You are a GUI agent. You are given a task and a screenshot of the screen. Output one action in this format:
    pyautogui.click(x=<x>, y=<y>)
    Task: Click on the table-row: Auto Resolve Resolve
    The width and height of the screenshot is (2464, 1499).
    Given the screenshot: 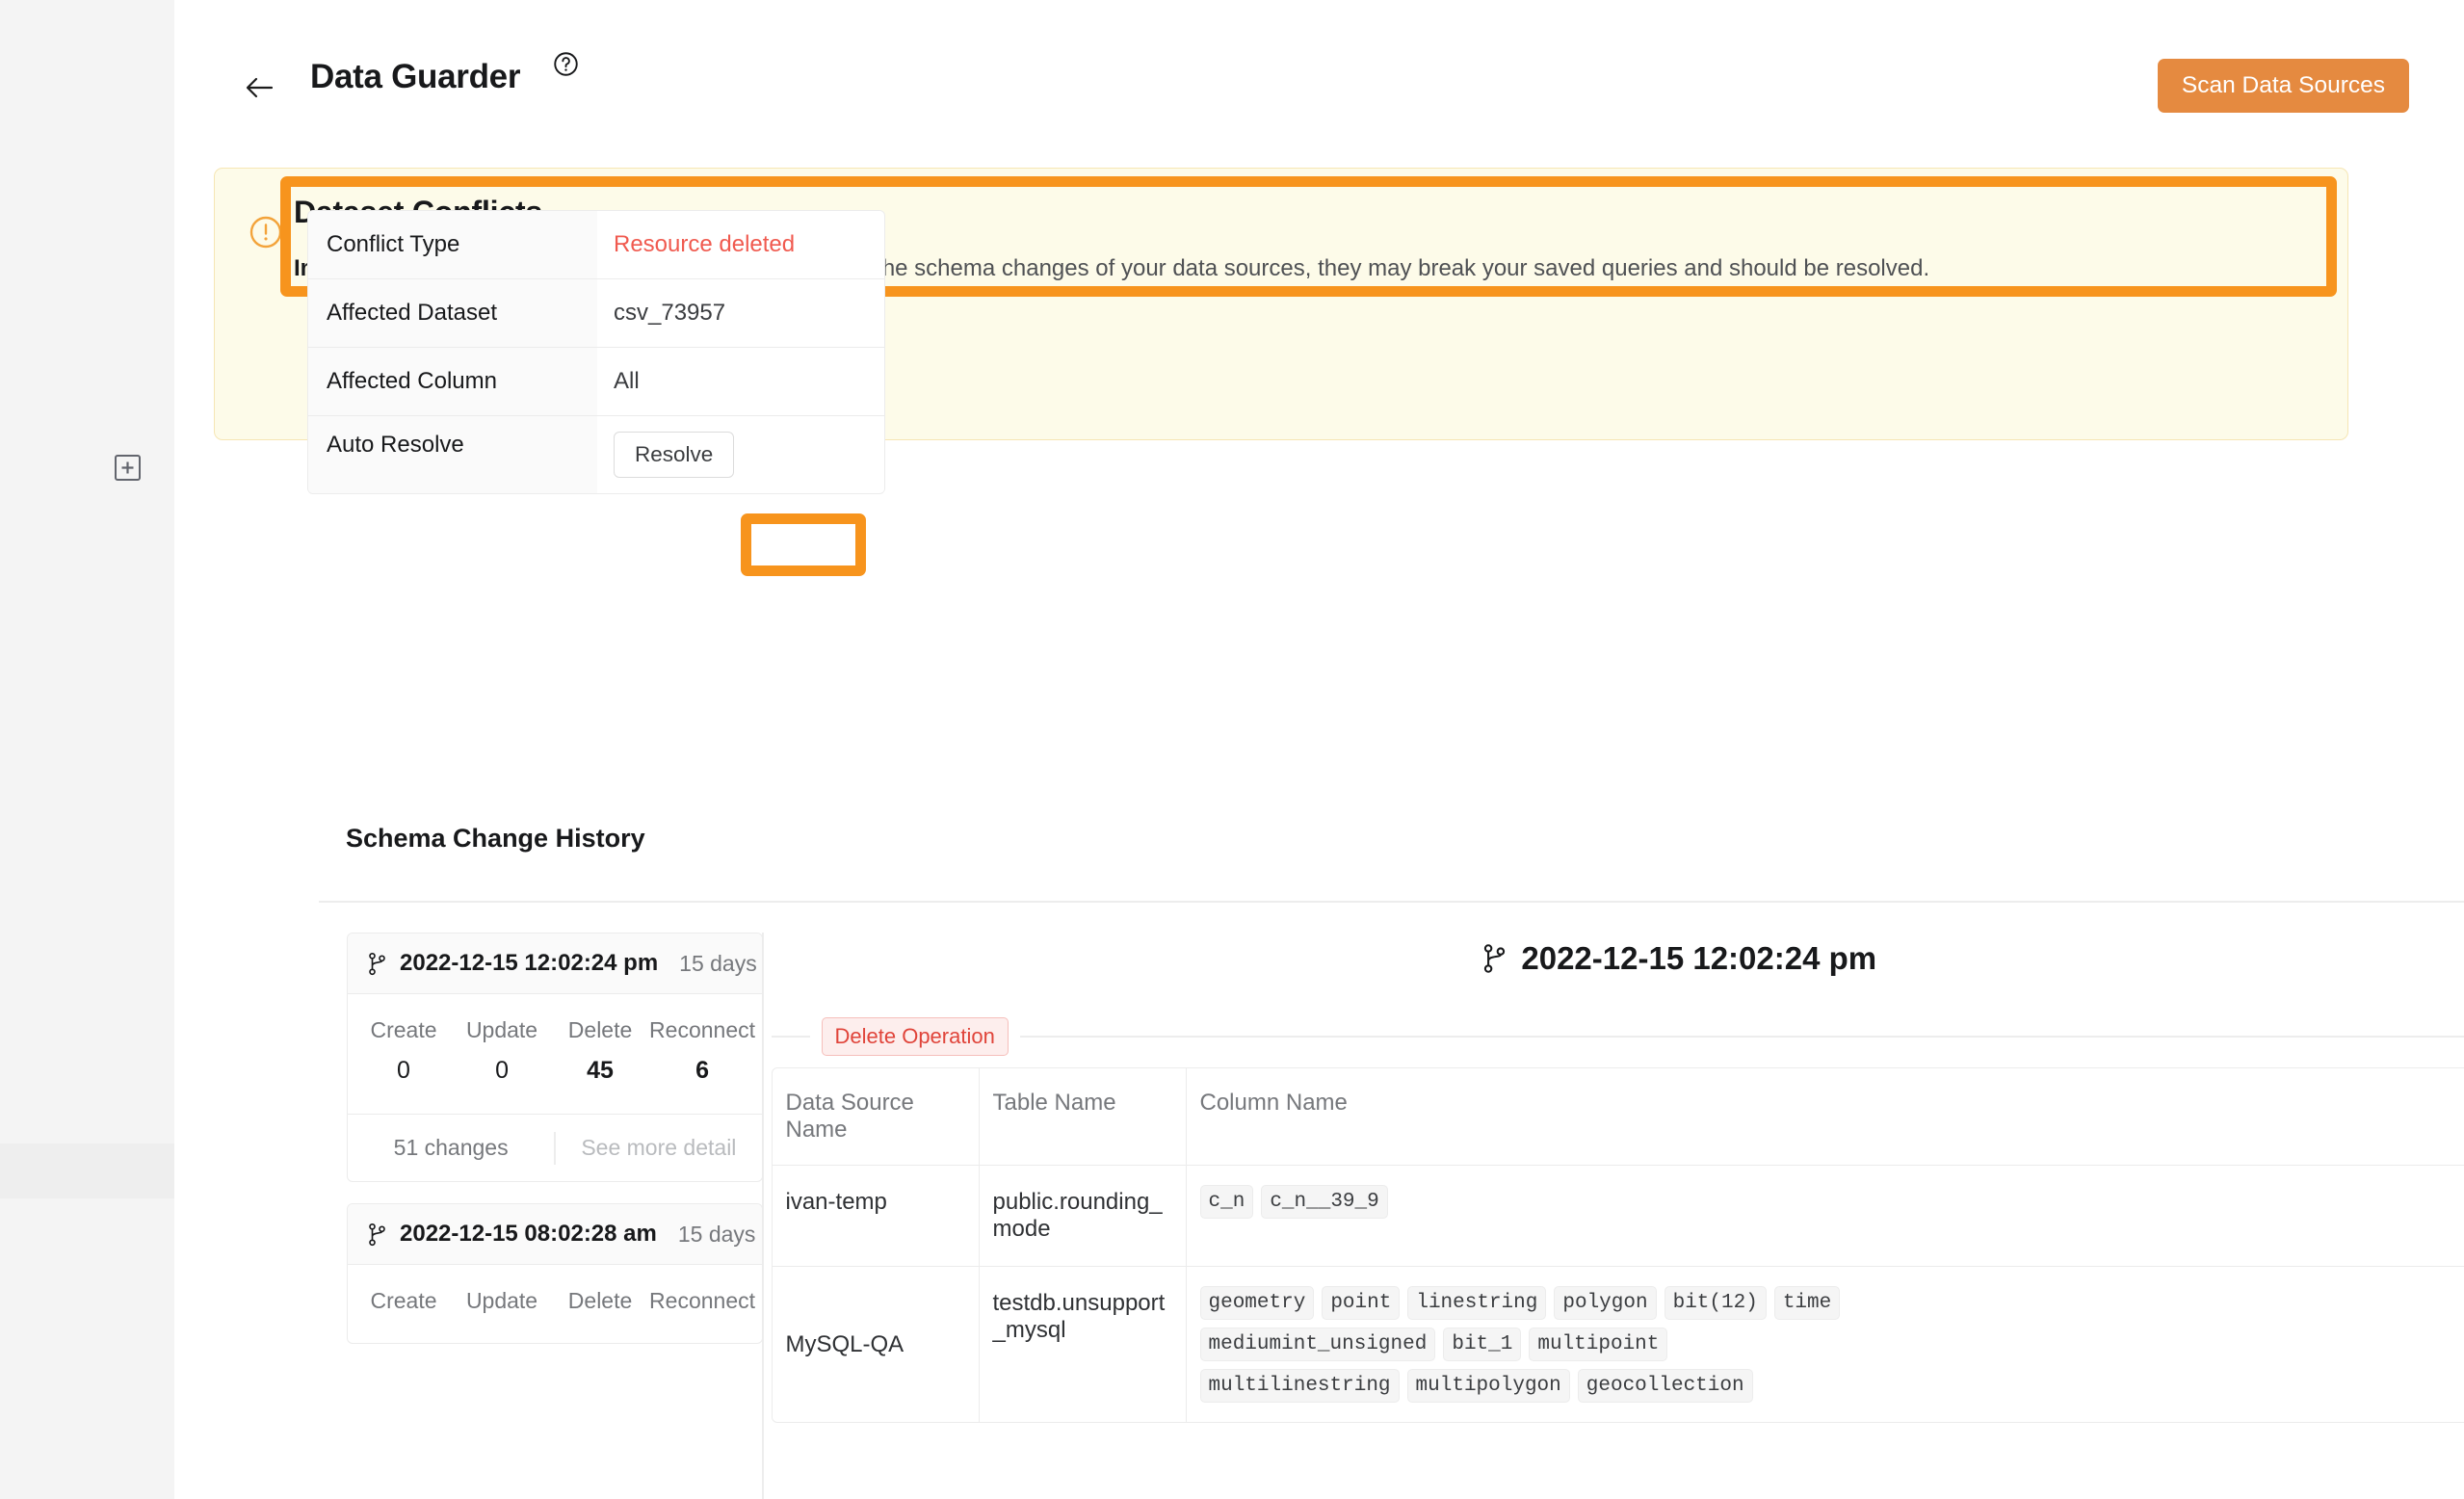 What is the action you would take?
    pyautogui.click(x=596, y=455)
    